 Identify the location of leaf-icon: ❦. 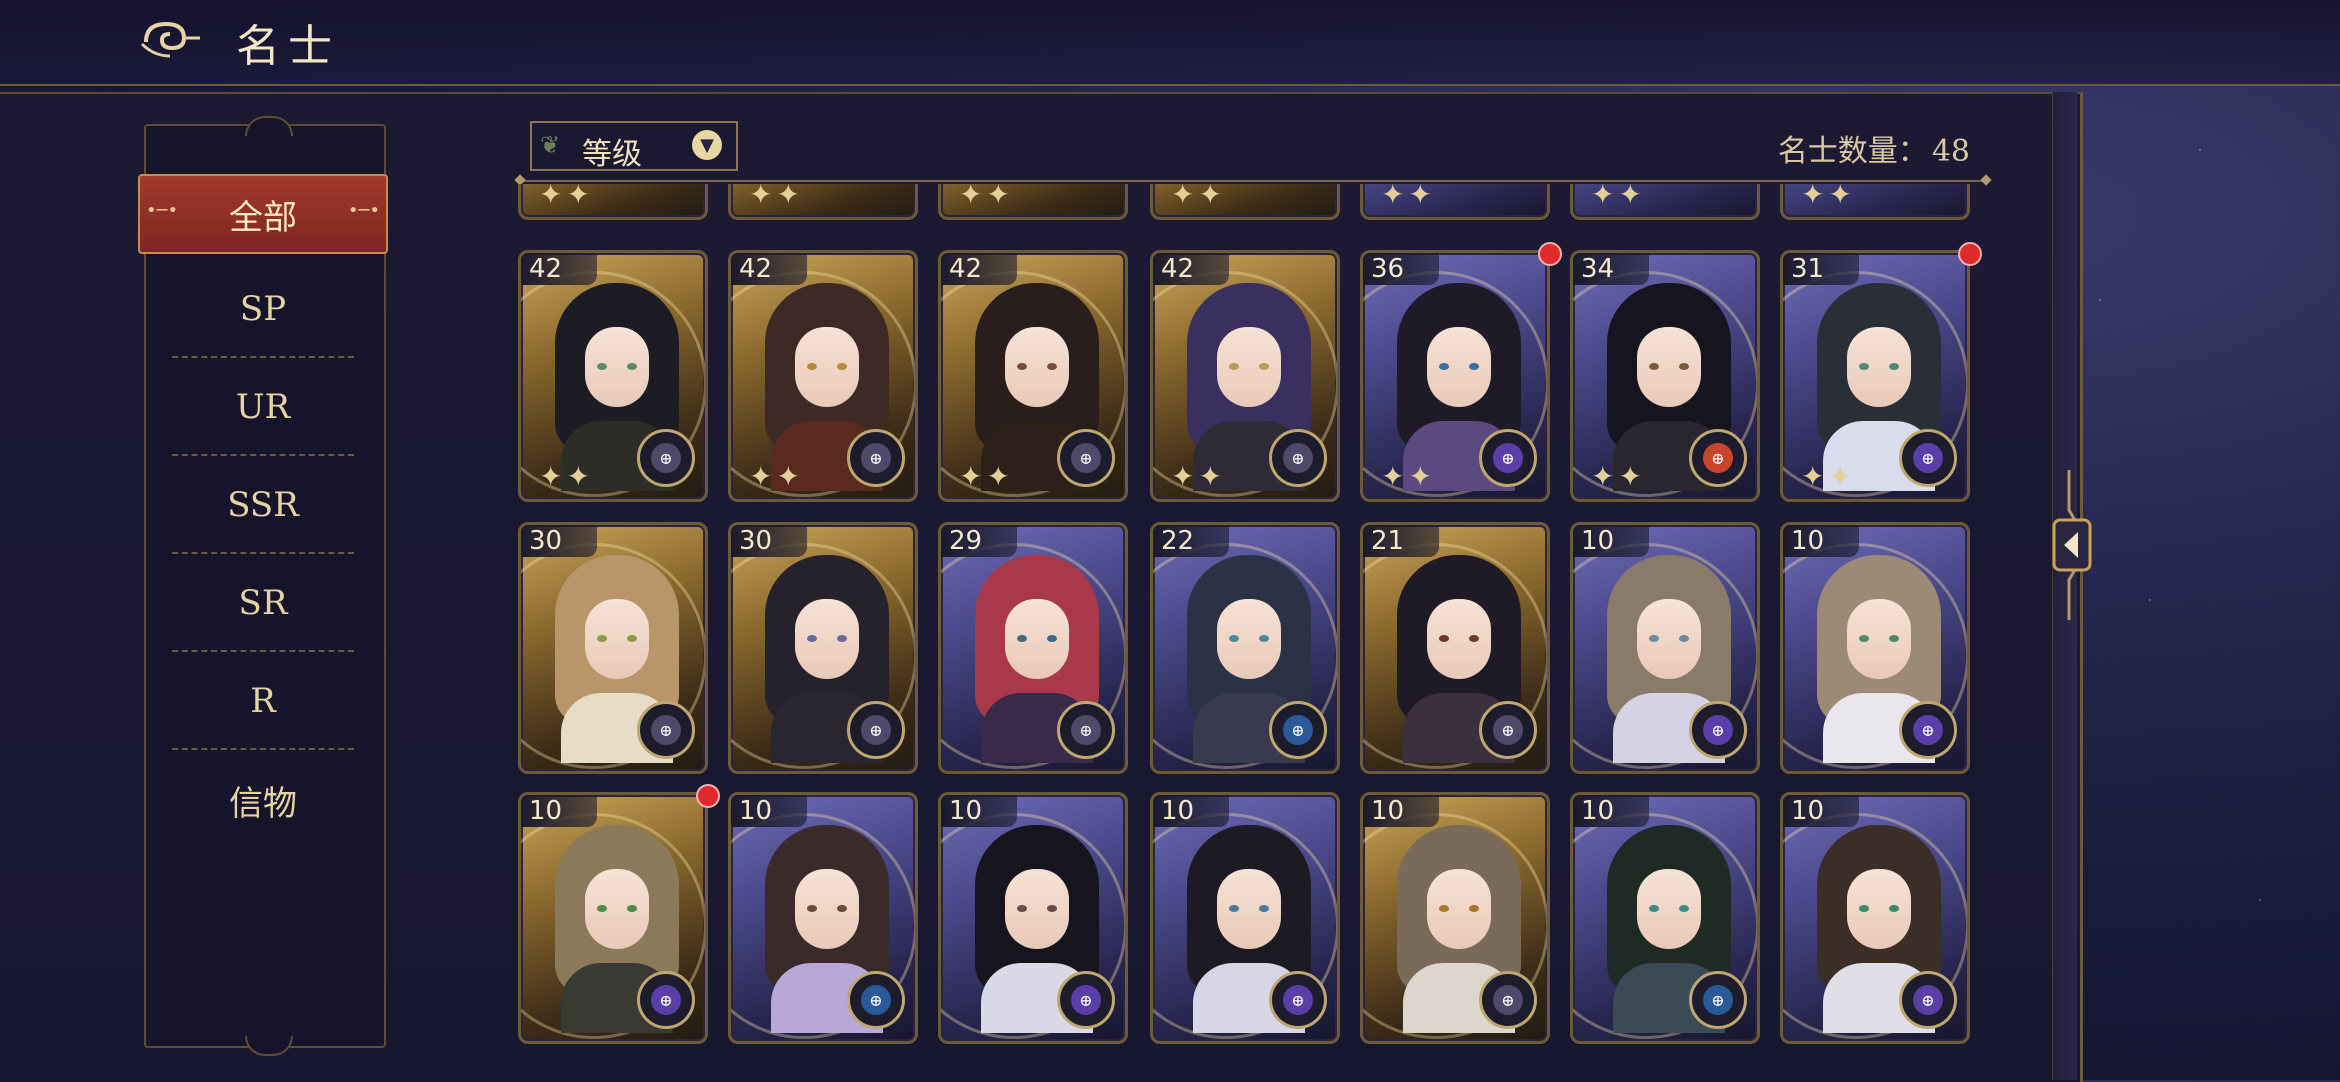
(550, 145).